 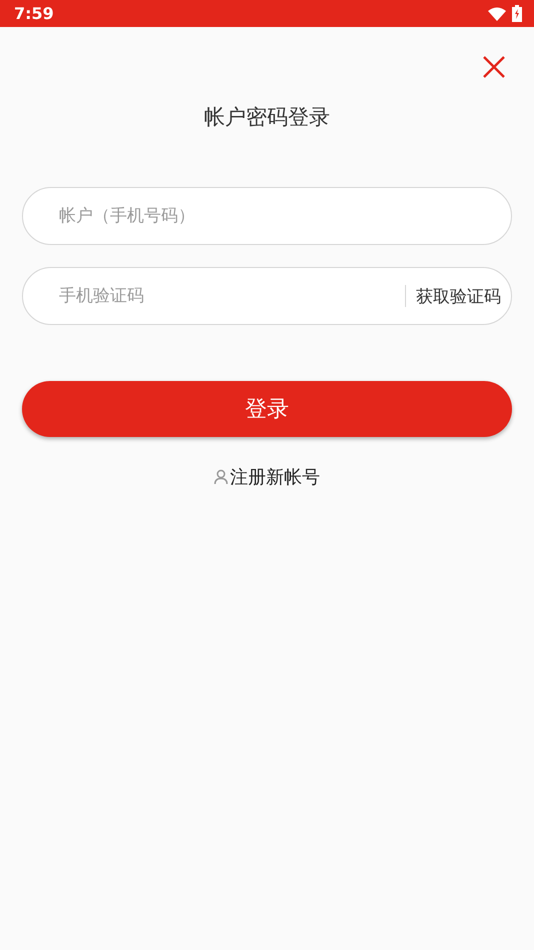 What do you see at coordinates (458, 296) in the screenshot?
I see `get-code-button: 获取验证码` at bounding box center [458, 296].